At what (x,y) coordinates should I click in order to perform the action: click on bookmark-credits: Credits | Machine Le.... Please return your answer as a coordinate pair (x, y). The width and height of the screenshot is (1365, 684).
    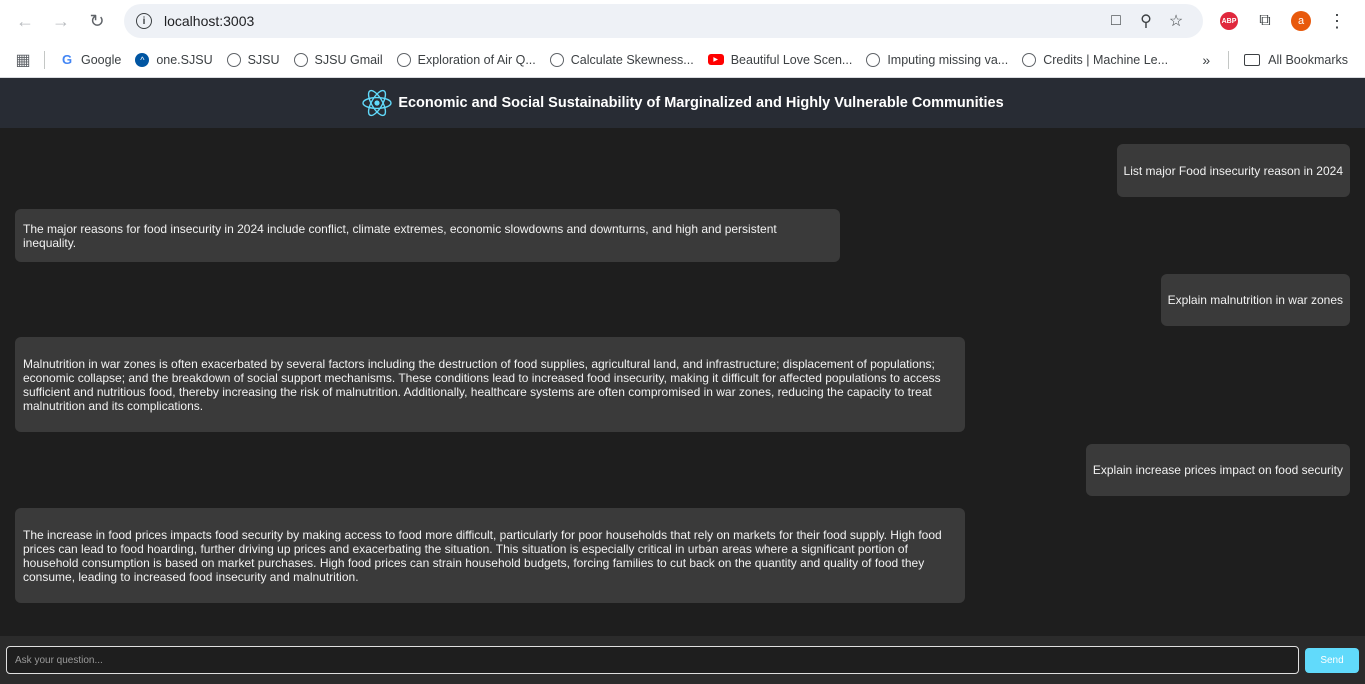
    Looking at the image, I should click on (1095, 60).